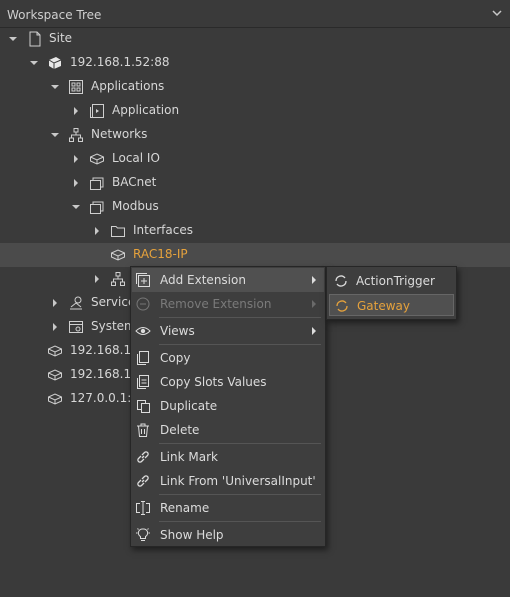 Image resolution: width=510 pixels, height=597 pixels. What do you see at coordinates (228, 457) in the screenshot?
I see `menu-link-mark: Link Mark` at bounding box center [228, 457].